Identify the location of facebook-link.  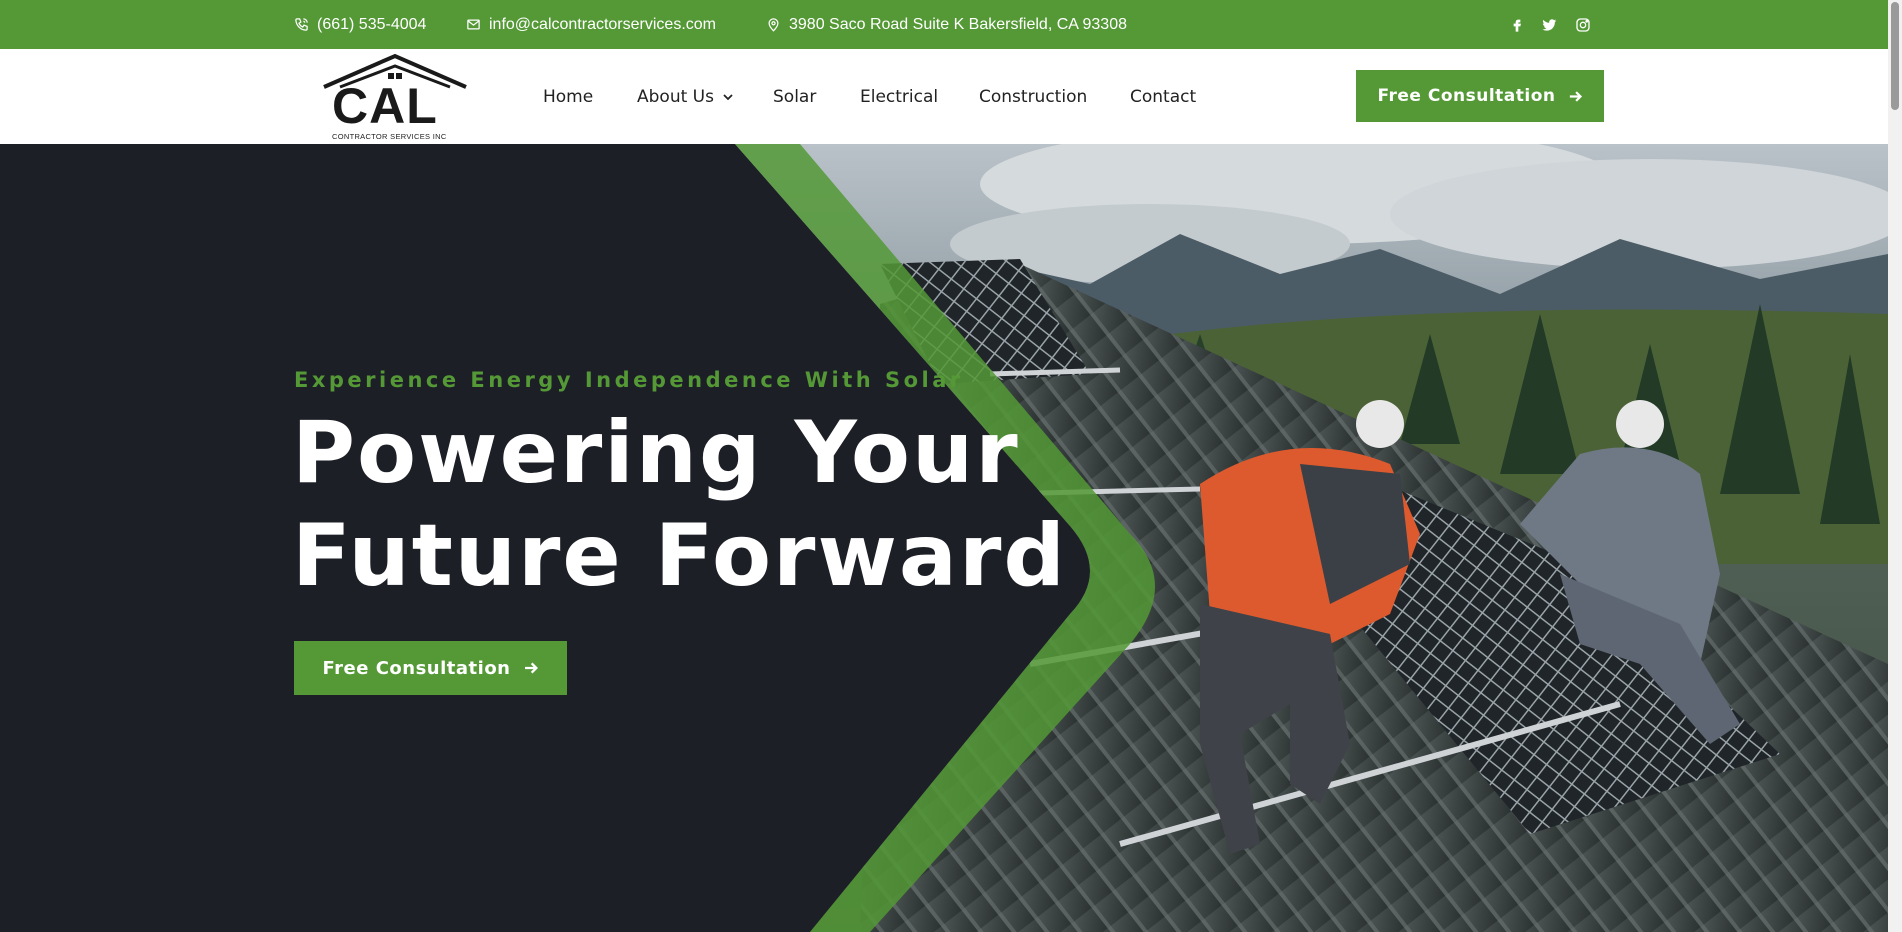
(1517, 24).